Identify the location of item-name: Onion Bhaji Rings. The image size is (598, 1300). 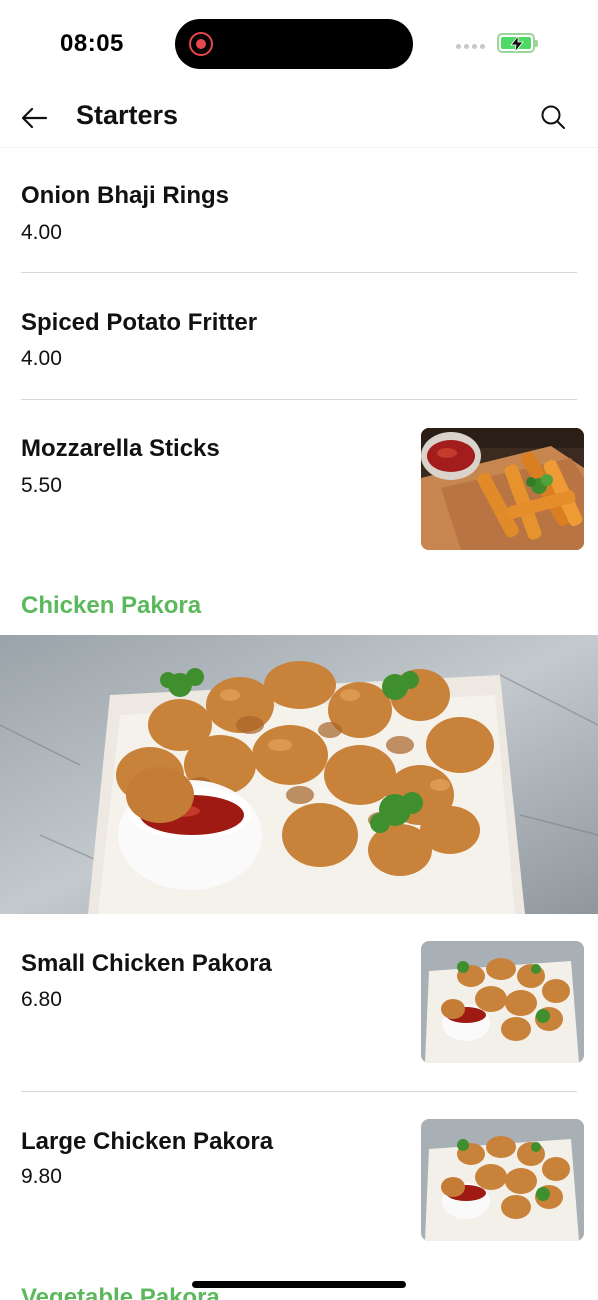
(125, 195).